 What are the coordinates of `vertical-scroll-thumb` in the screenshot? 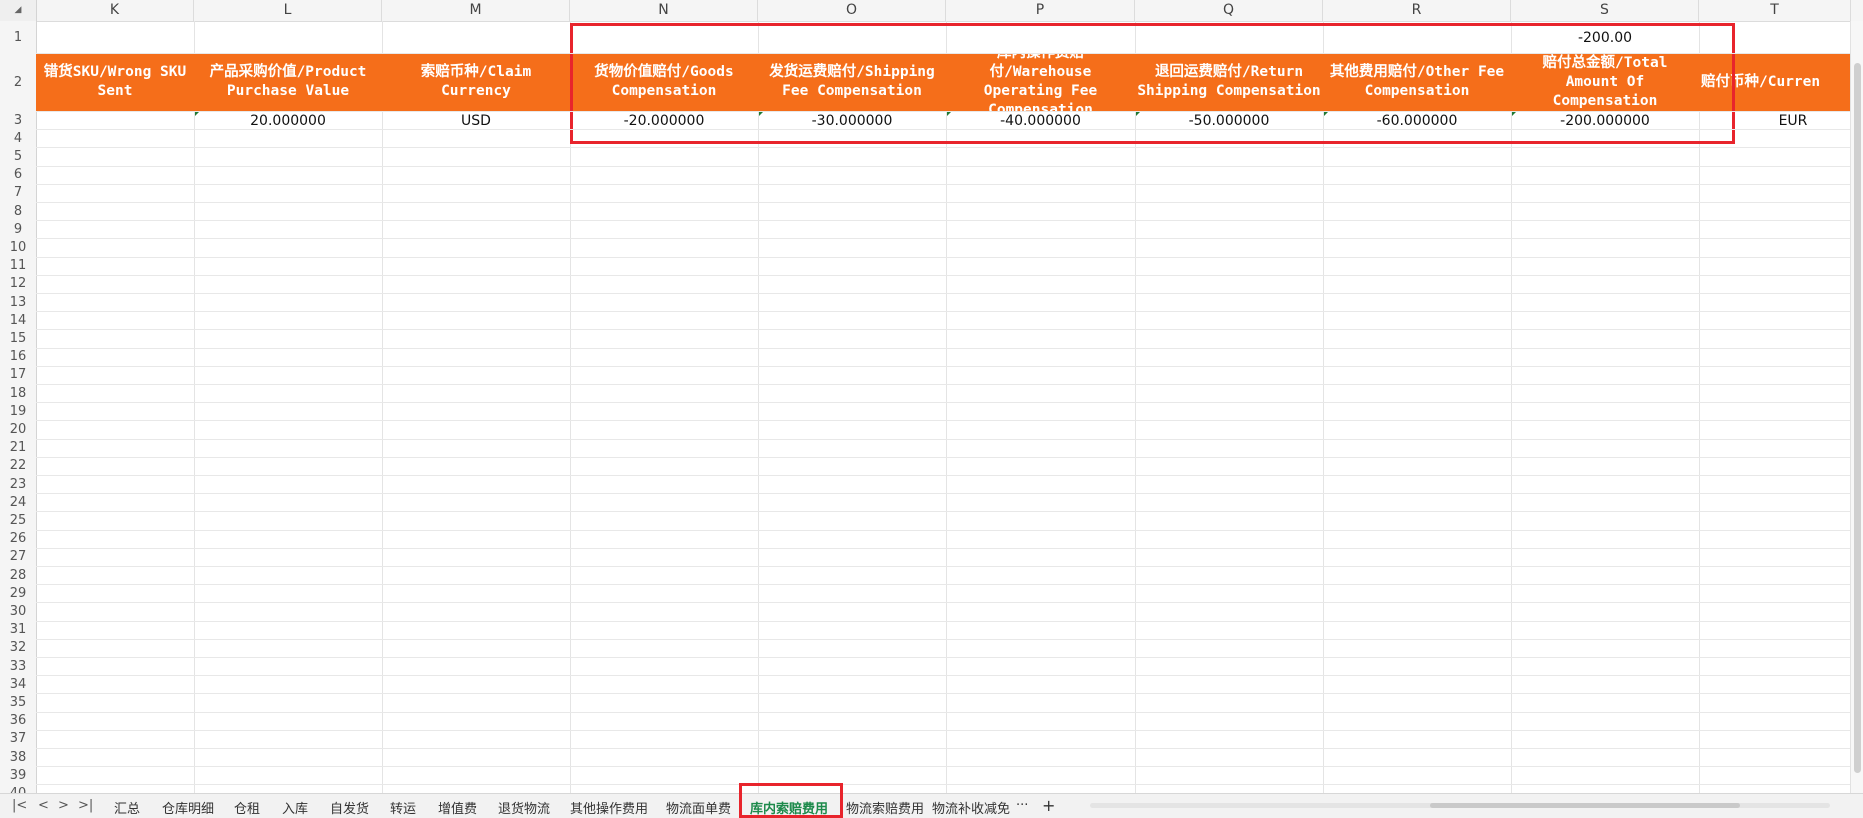 It's located at (1857, 418).